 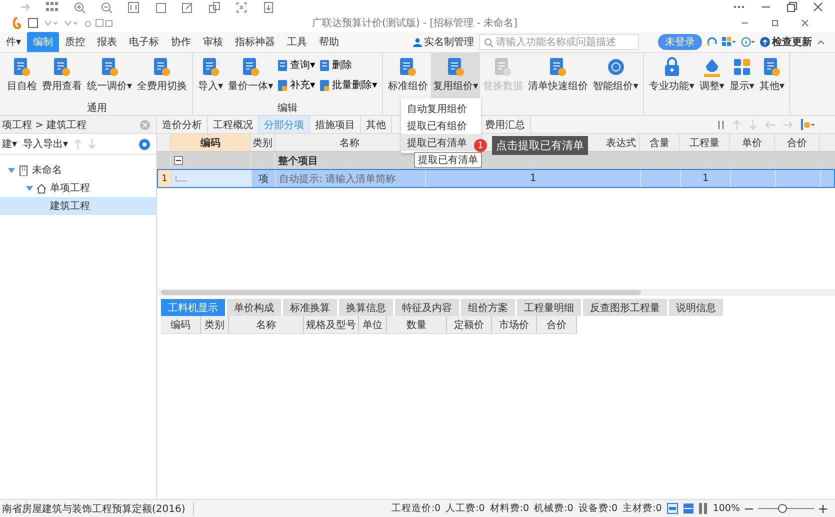 I want to click on column-header: 规格及型号, so click(x=331, y=324).